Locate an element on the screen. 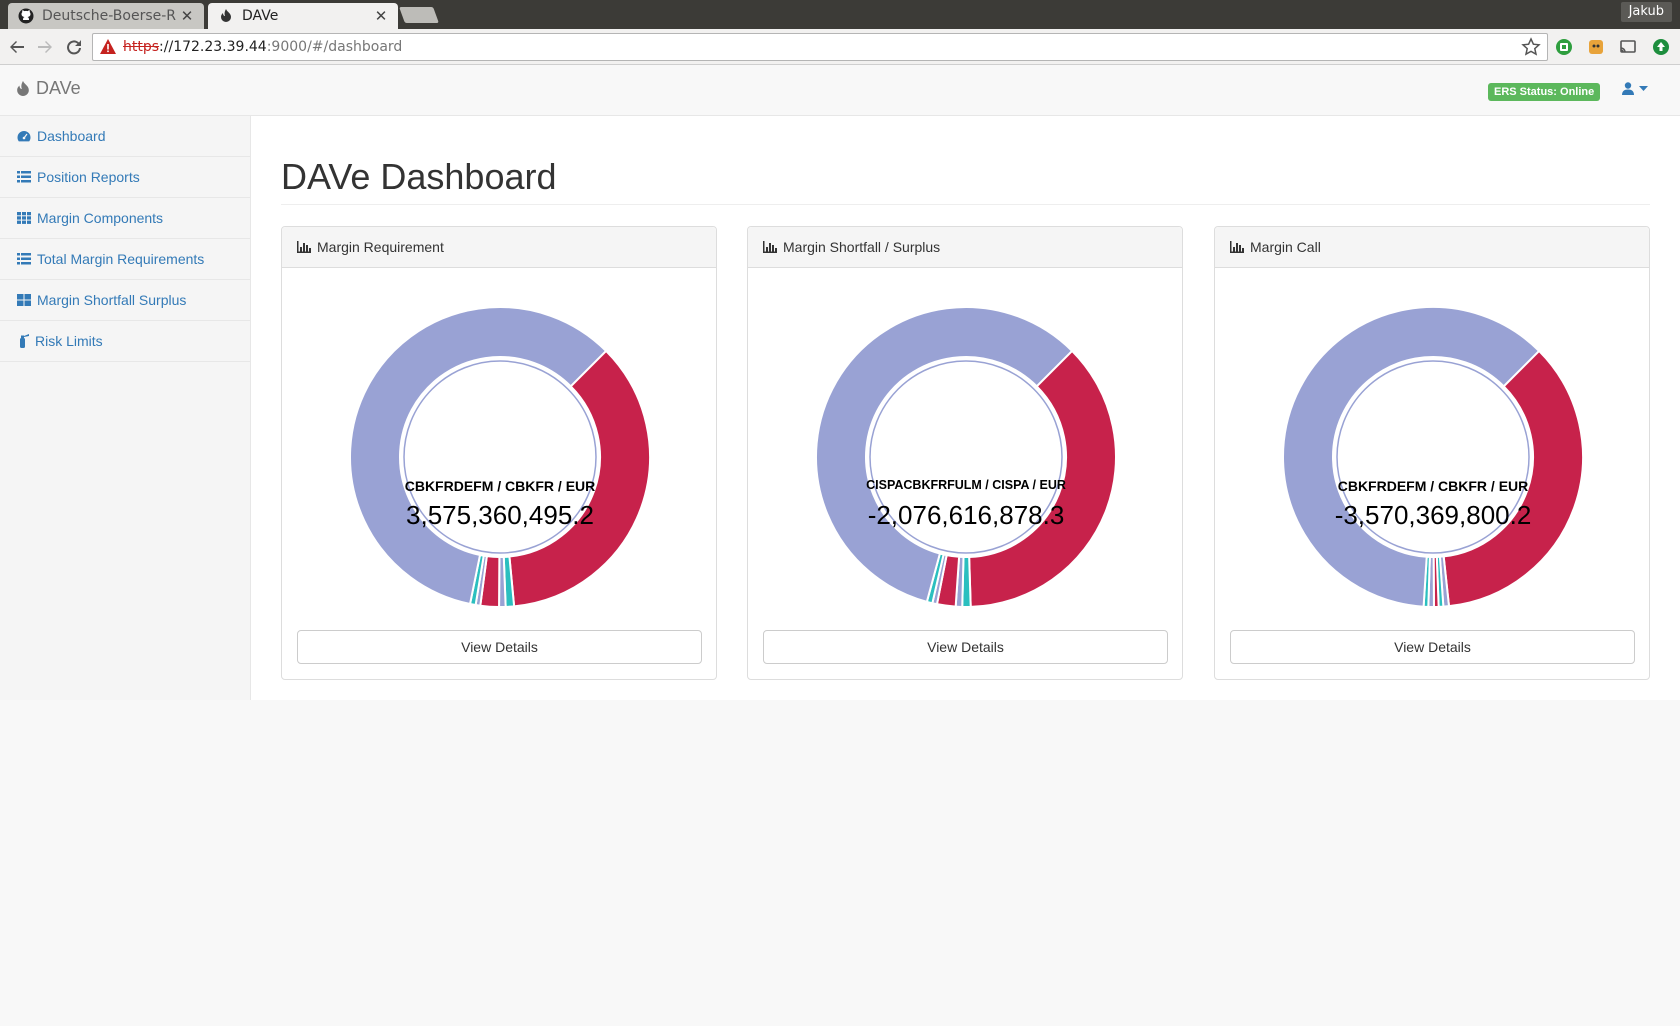 The image size is (1680, 1026). sidebar-item-margin-components: Margin Components is located at coordinates (125, 218).